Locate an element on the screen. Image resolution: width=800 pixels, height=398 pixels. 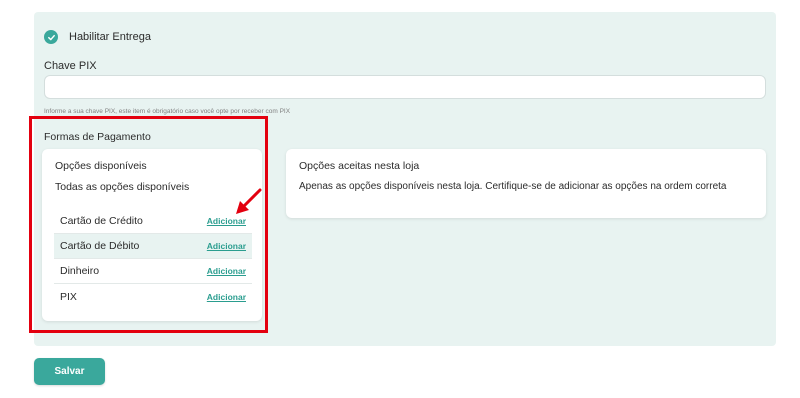
option-label: Dinheiro is located at coordinates (80, 271).